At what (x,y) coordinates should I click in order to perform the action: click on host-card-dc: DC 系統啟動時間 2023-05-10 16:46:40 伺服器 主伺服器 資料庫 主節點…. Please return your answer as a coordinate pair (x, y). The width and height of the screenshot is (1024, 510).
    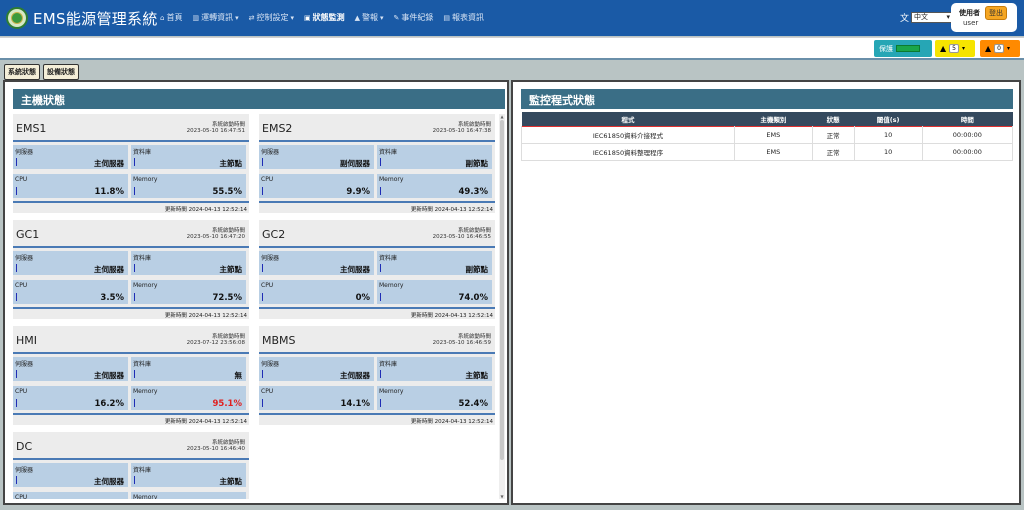
    Looking at the image, I should click on (131, 465).